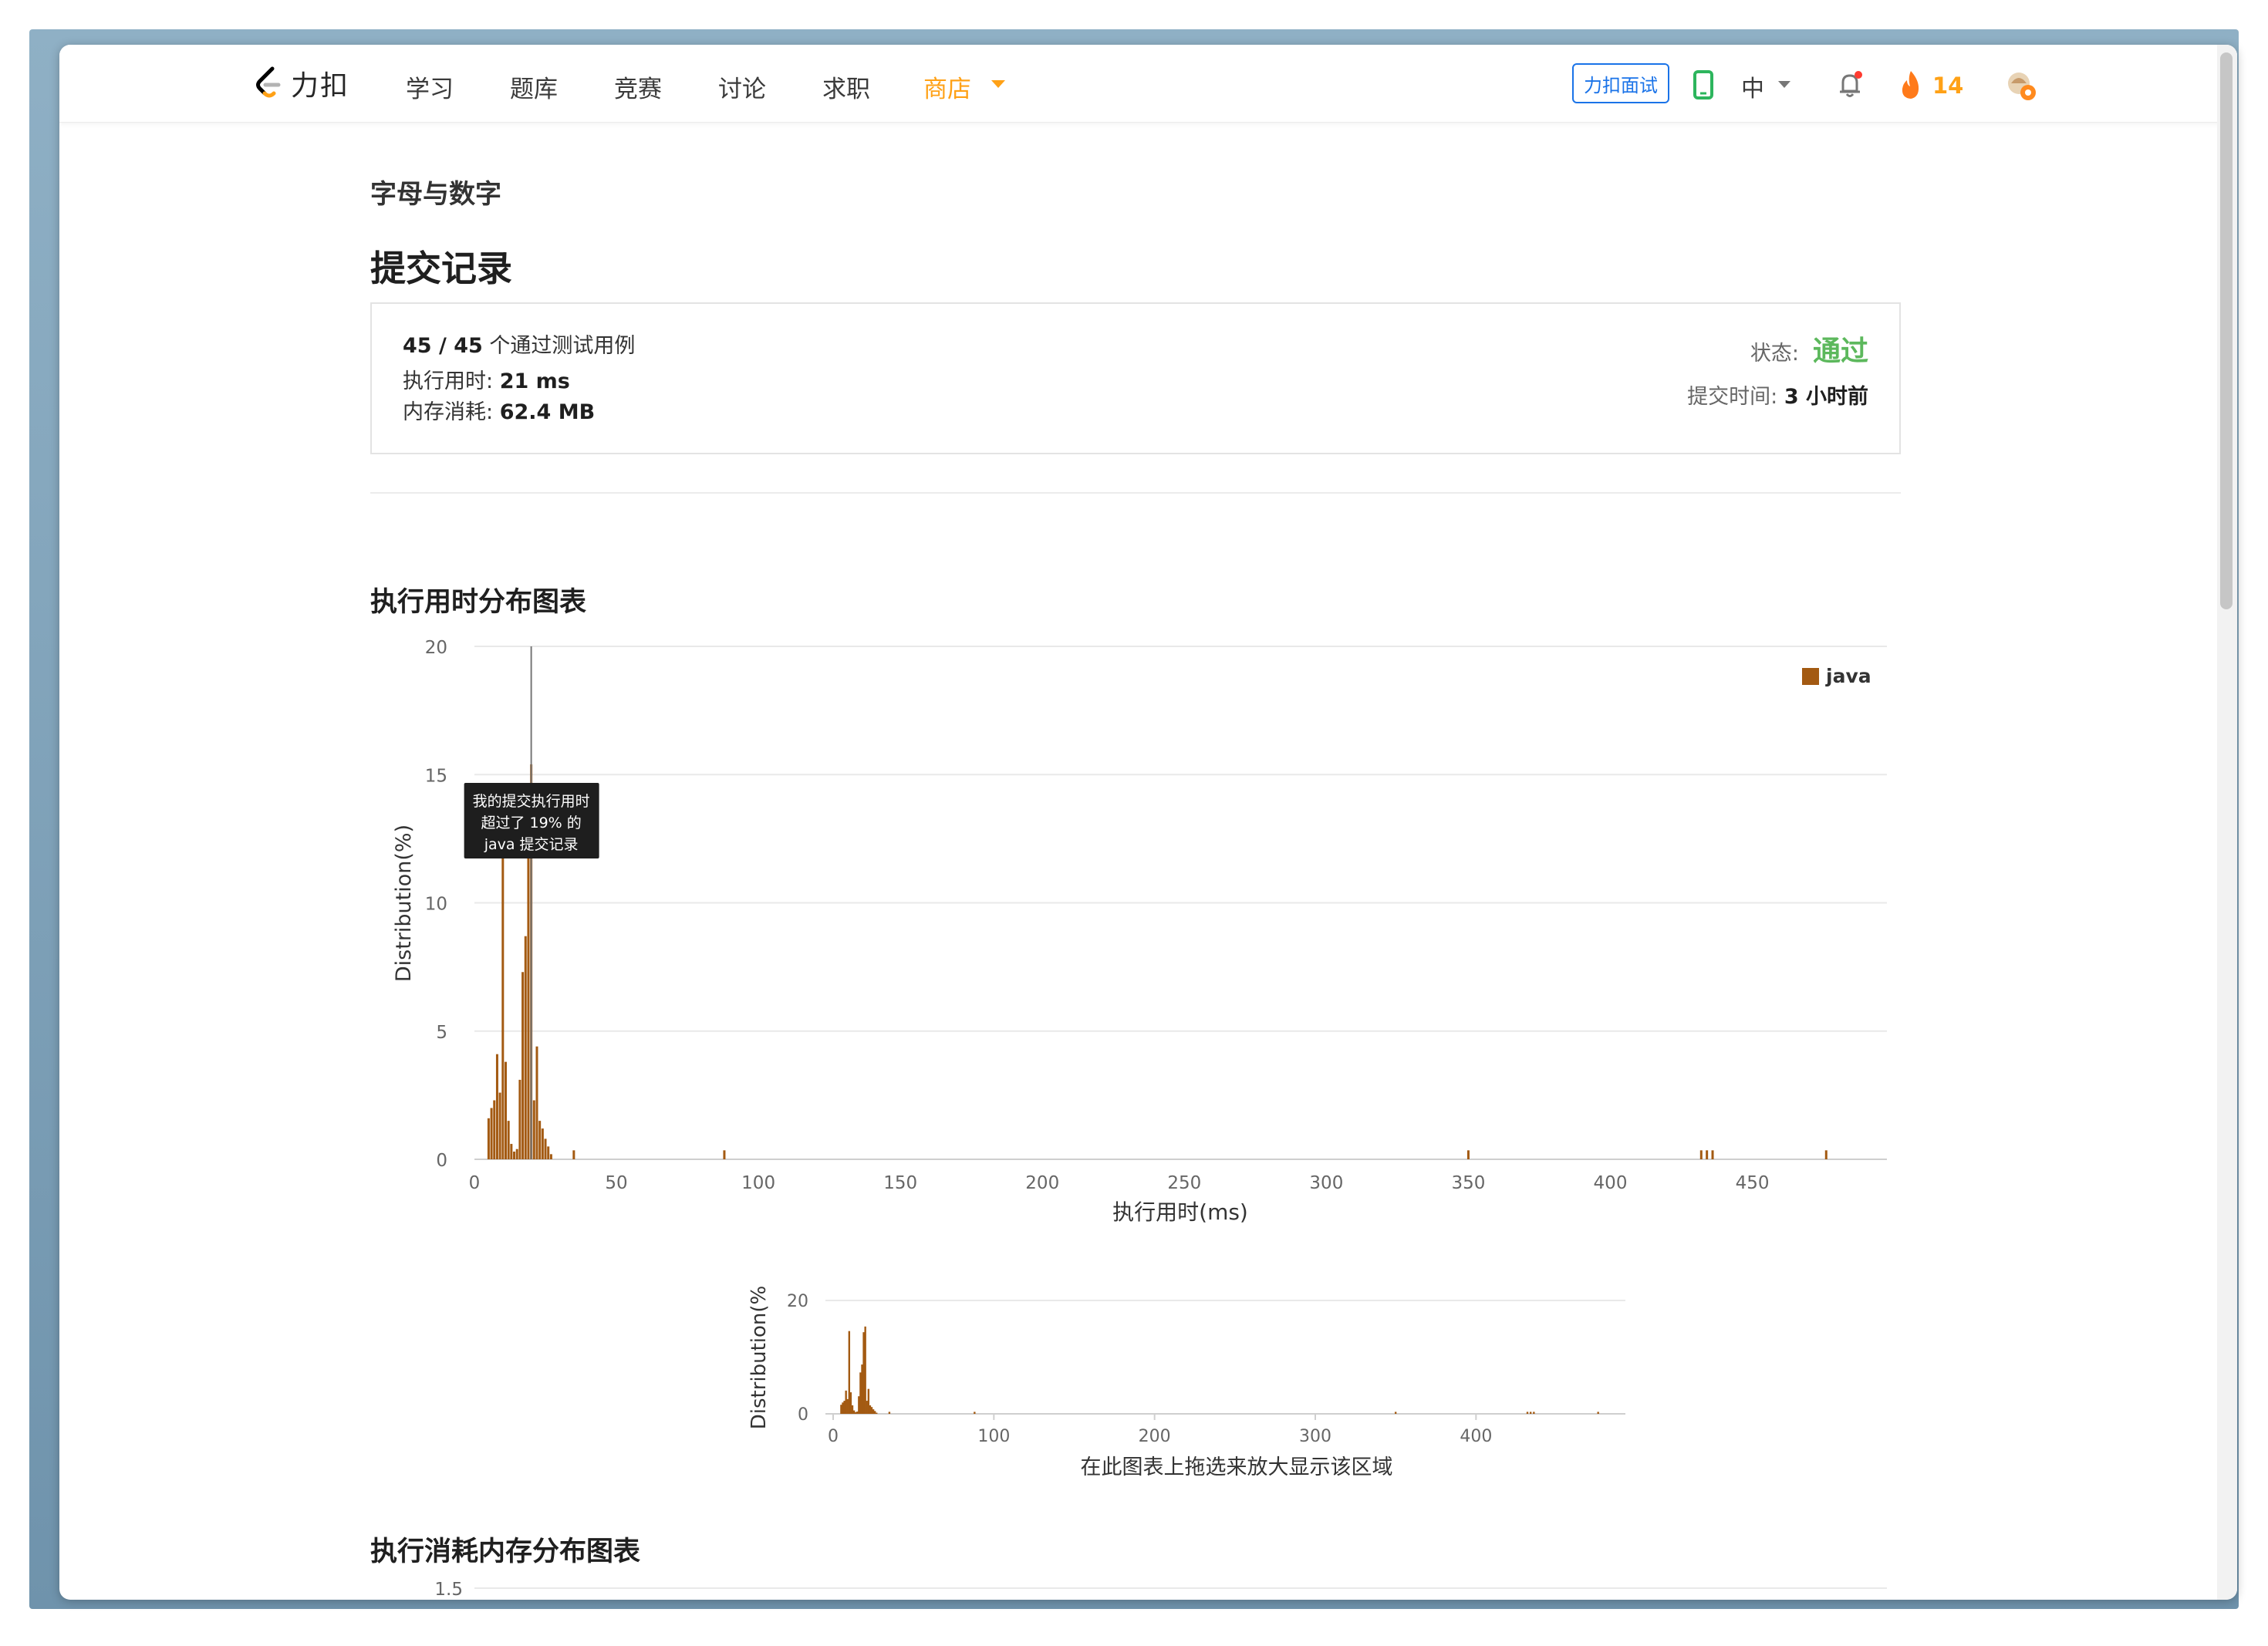 This screenshot has height=1646, width=2268. What do you see at coordinates (1752, 86) in the screenshot?
I see `language-selector: 中` at bounding box center [1752, 86].